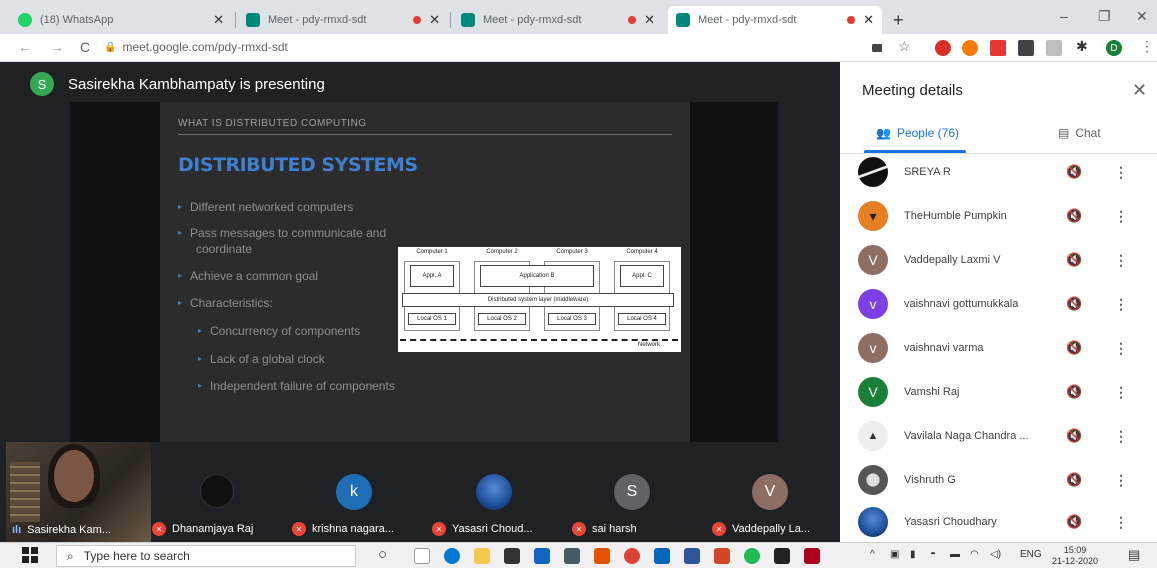 The image size is (1157, 568). I want to click on tray-icon: ▮, so click(913, 554).